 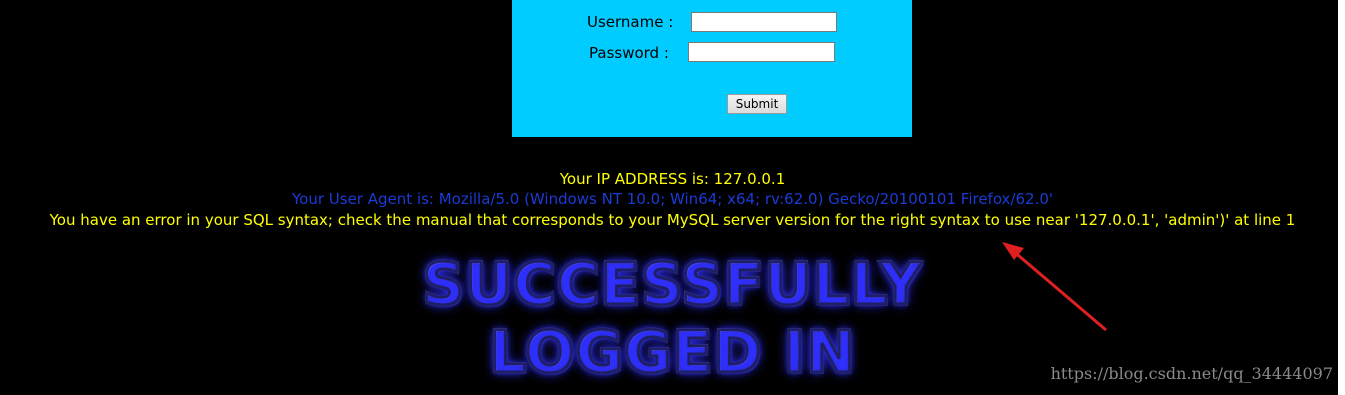 What do you see at coordinates (1341, 197) in the screenshot?
I see `window-edge` at bounding box center [1341, 197].